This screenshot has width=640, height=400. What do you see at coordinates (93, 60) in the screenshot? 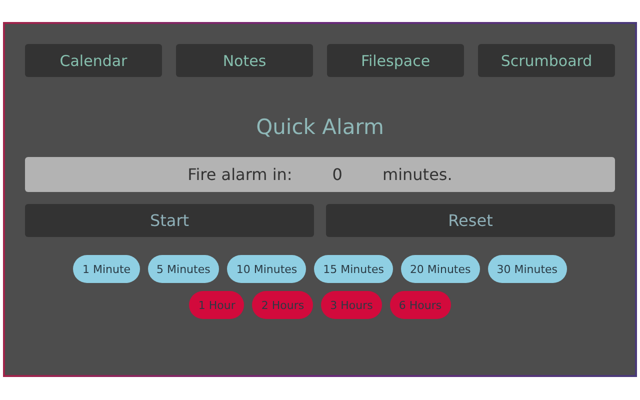
I see `nav-button: Calendar` at bounding box center [93, 60].